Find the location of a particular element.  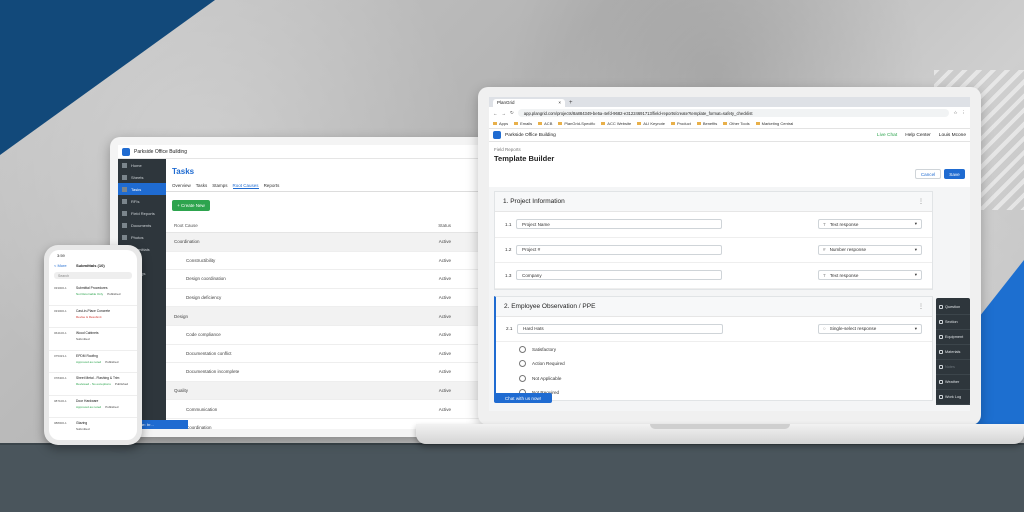

submittal-status-row: Approved as noted Published is located at coordinates (93, 362).